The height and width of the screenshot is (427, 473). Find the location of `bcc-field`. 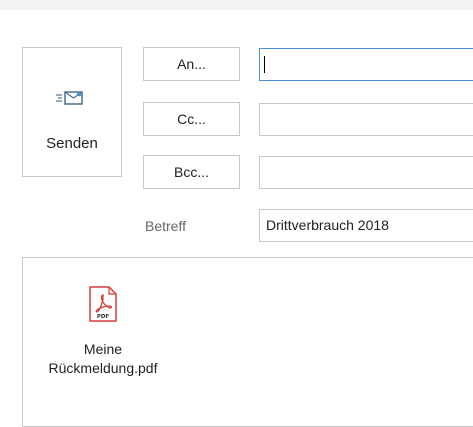

bcc-field is located at coordinates (366, 172).